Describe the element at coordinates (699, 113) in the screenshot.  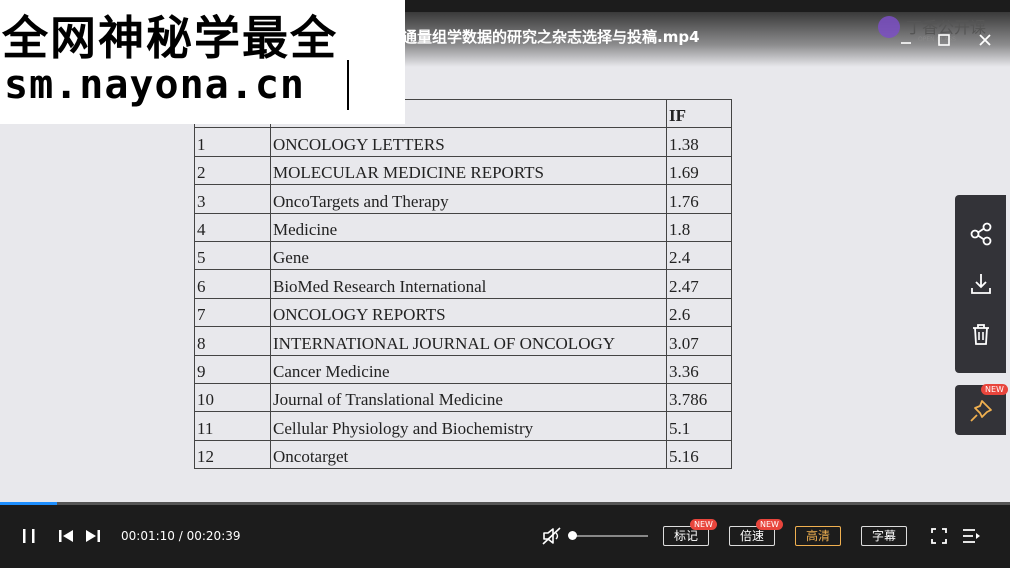
I see `header-if: IF` at that location.